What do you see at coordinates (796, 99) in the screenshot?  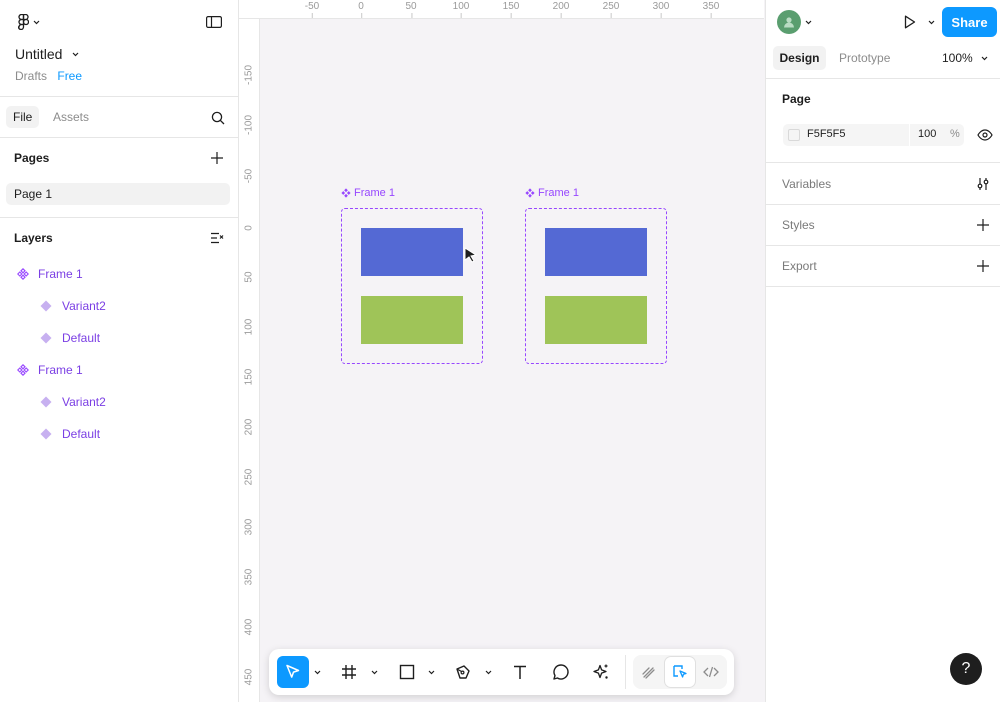 I see `page-section-heading: Page` at bounding box center [796, 99].